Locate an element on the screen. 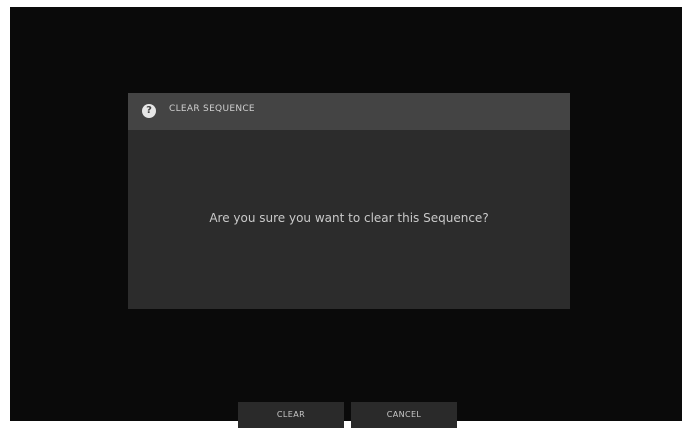 Image resolution: width=690 pixels, height=428 pixels. dialog-header: ? CLEAR SEQUENCE is located at coordinates (349, 111).